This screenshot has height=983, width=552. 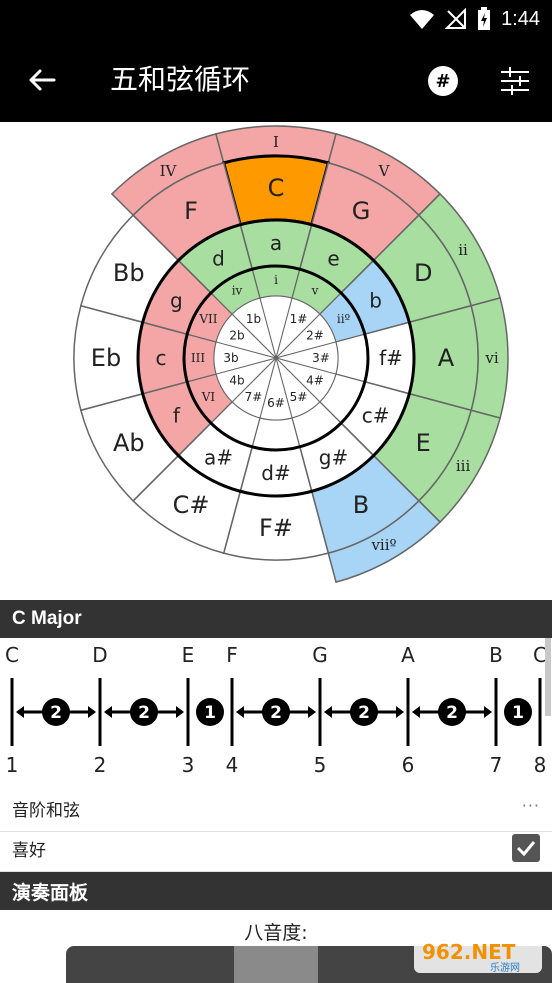 What do you see at coordinates (423, 443) in the screenshot?
I see `major-label-4: E` at bounding box center [423, 443].